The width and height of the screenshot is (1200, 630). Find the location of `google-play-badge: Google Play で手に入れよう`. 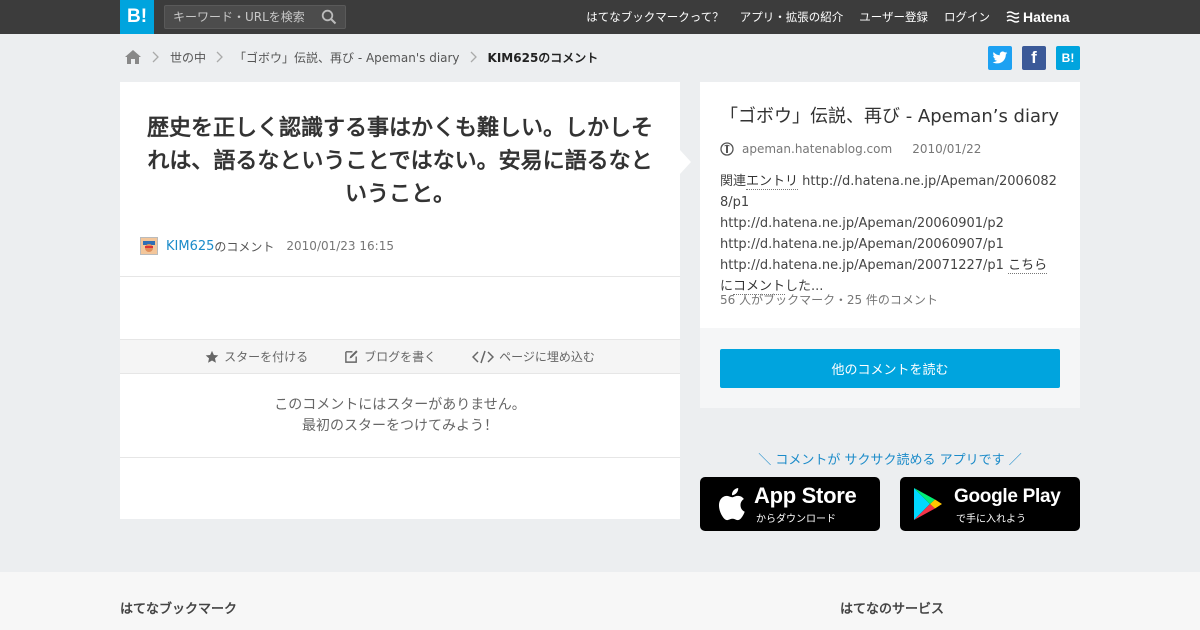

google-play-badge: Google Play で手に入れよう is located at coordinates (990, 504).